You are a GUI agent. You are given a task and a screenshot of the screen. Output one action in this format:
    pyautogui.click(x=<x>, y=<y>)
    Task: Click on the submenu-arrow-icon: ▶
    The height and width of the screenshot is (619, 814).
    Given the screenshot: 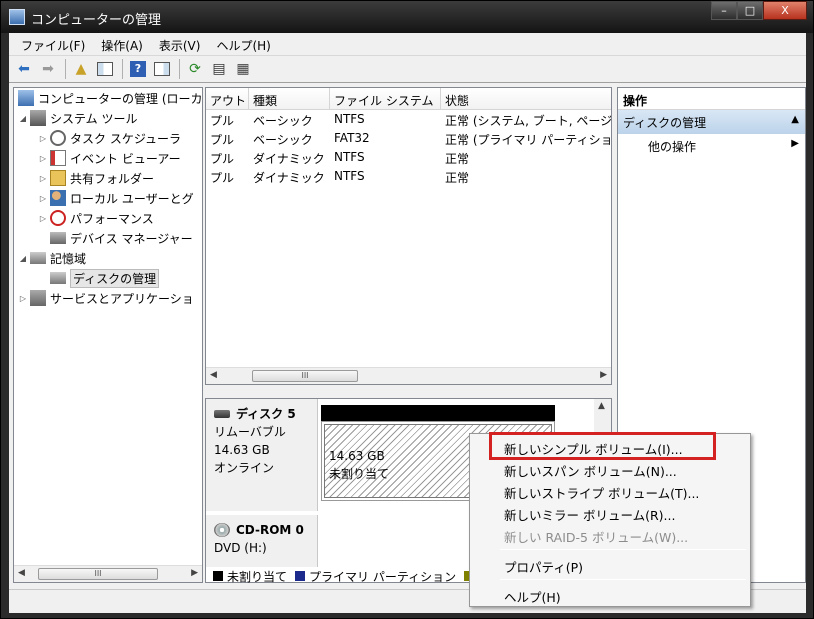 What is the action you would take?
    pyautogui.click(x=795, y=143)
    